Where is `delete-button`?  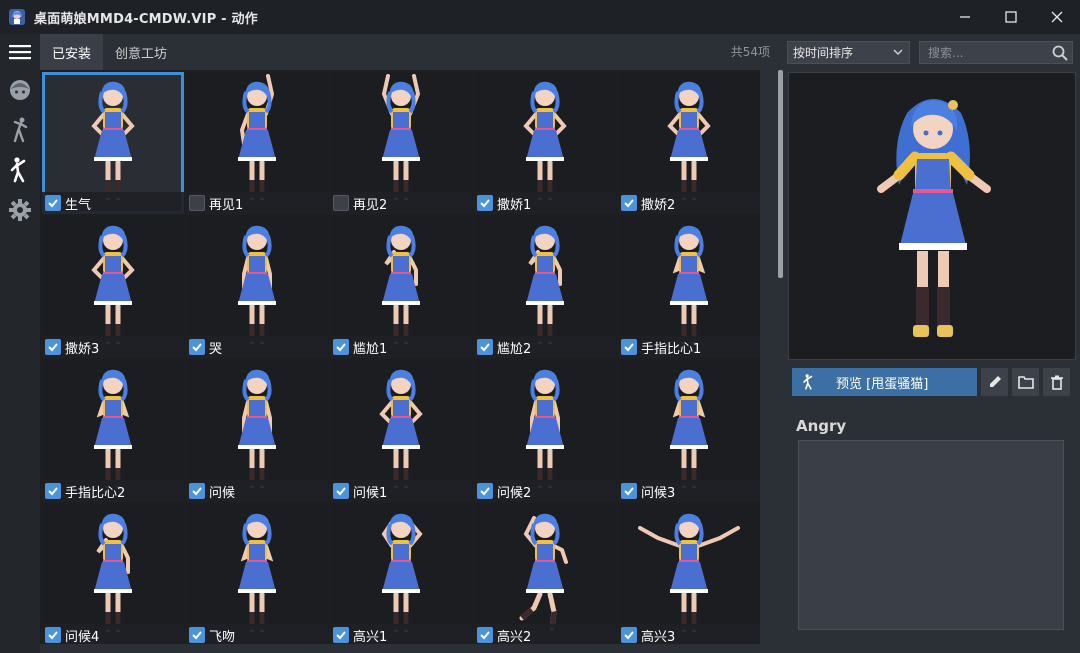 delete-button is located at coordinates (1056, 382).